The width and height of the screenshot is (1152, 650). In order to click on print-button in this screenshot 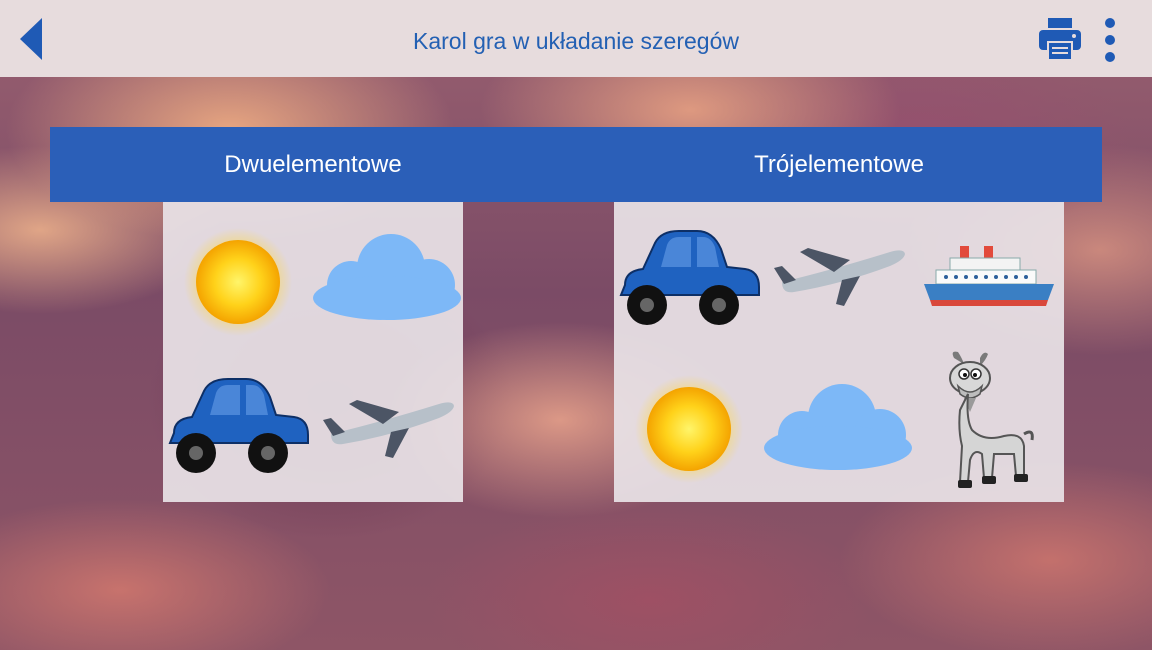, I will do `click(1060, 40)`.